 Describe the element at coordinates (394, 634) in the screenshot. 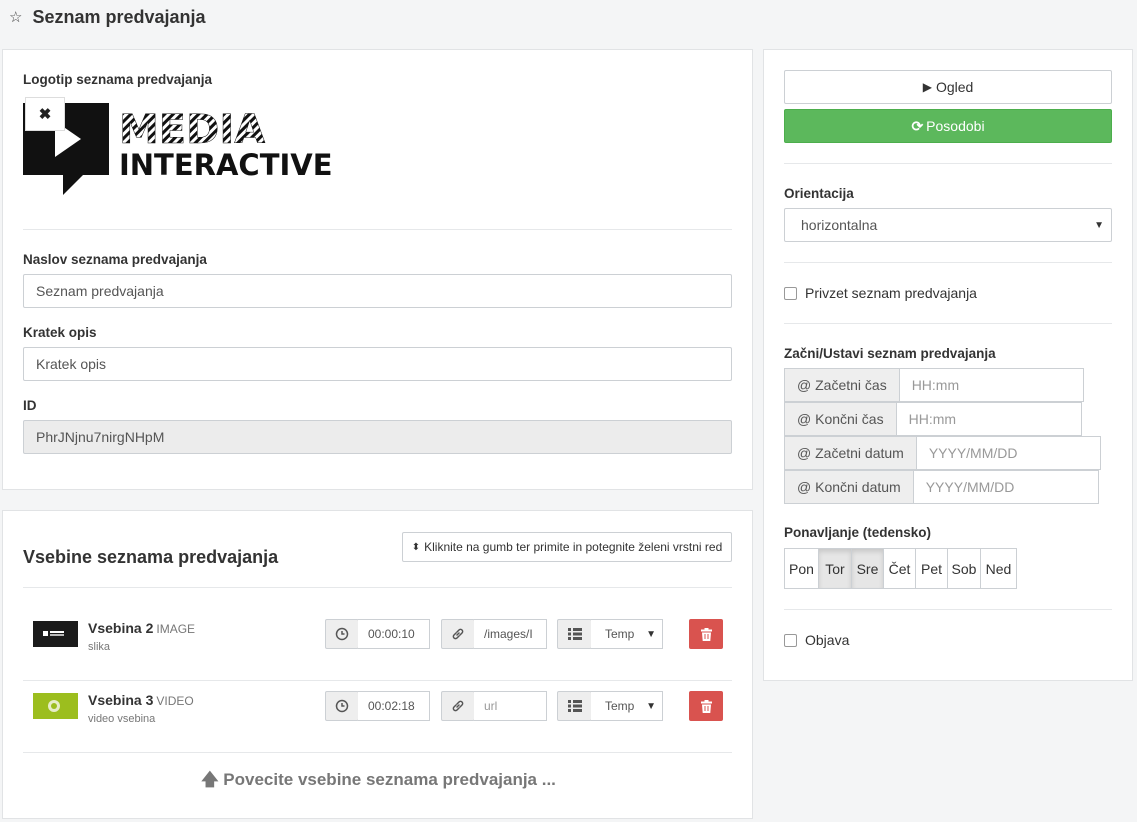

I see `duration-input: 00:00:10` at that location.